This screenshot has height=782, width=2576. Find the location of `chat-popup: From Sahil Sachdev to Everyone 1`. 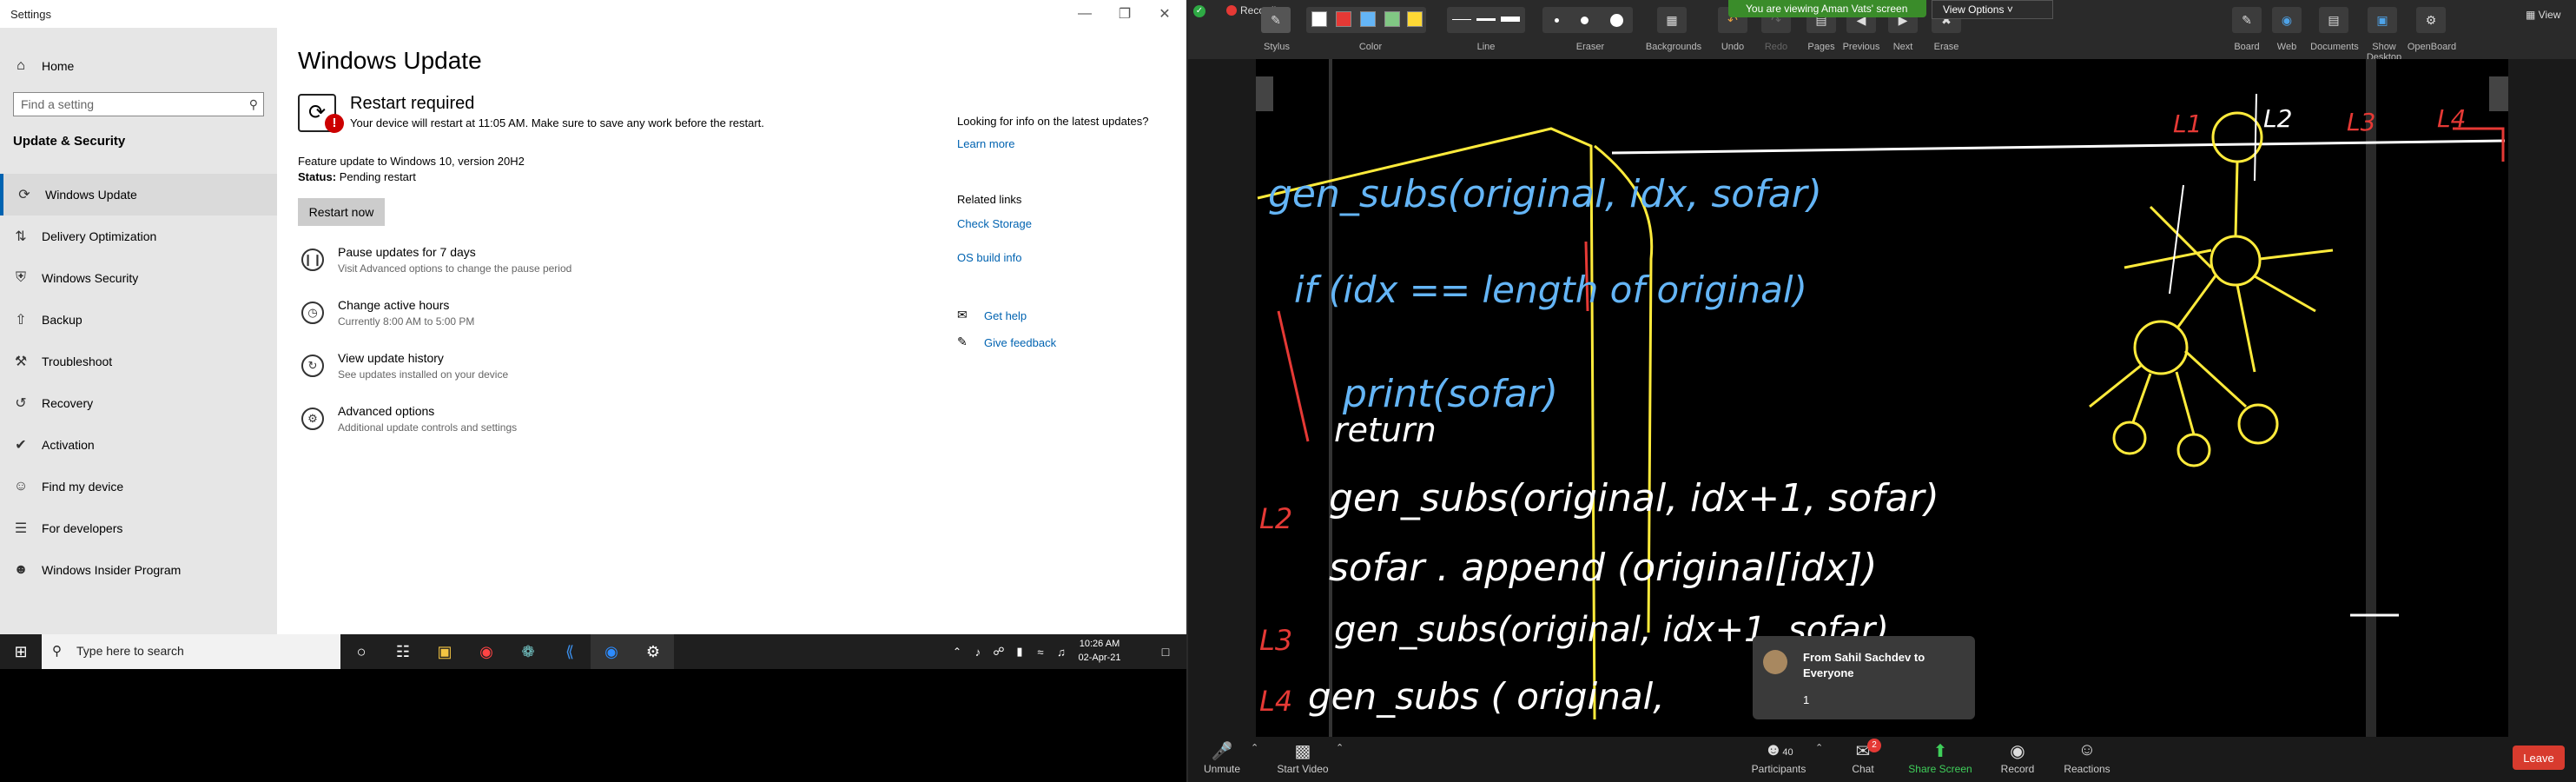

chat-popup: From Sahil Sachdev to Everyone 1 is located at coordinates (1864, 677).